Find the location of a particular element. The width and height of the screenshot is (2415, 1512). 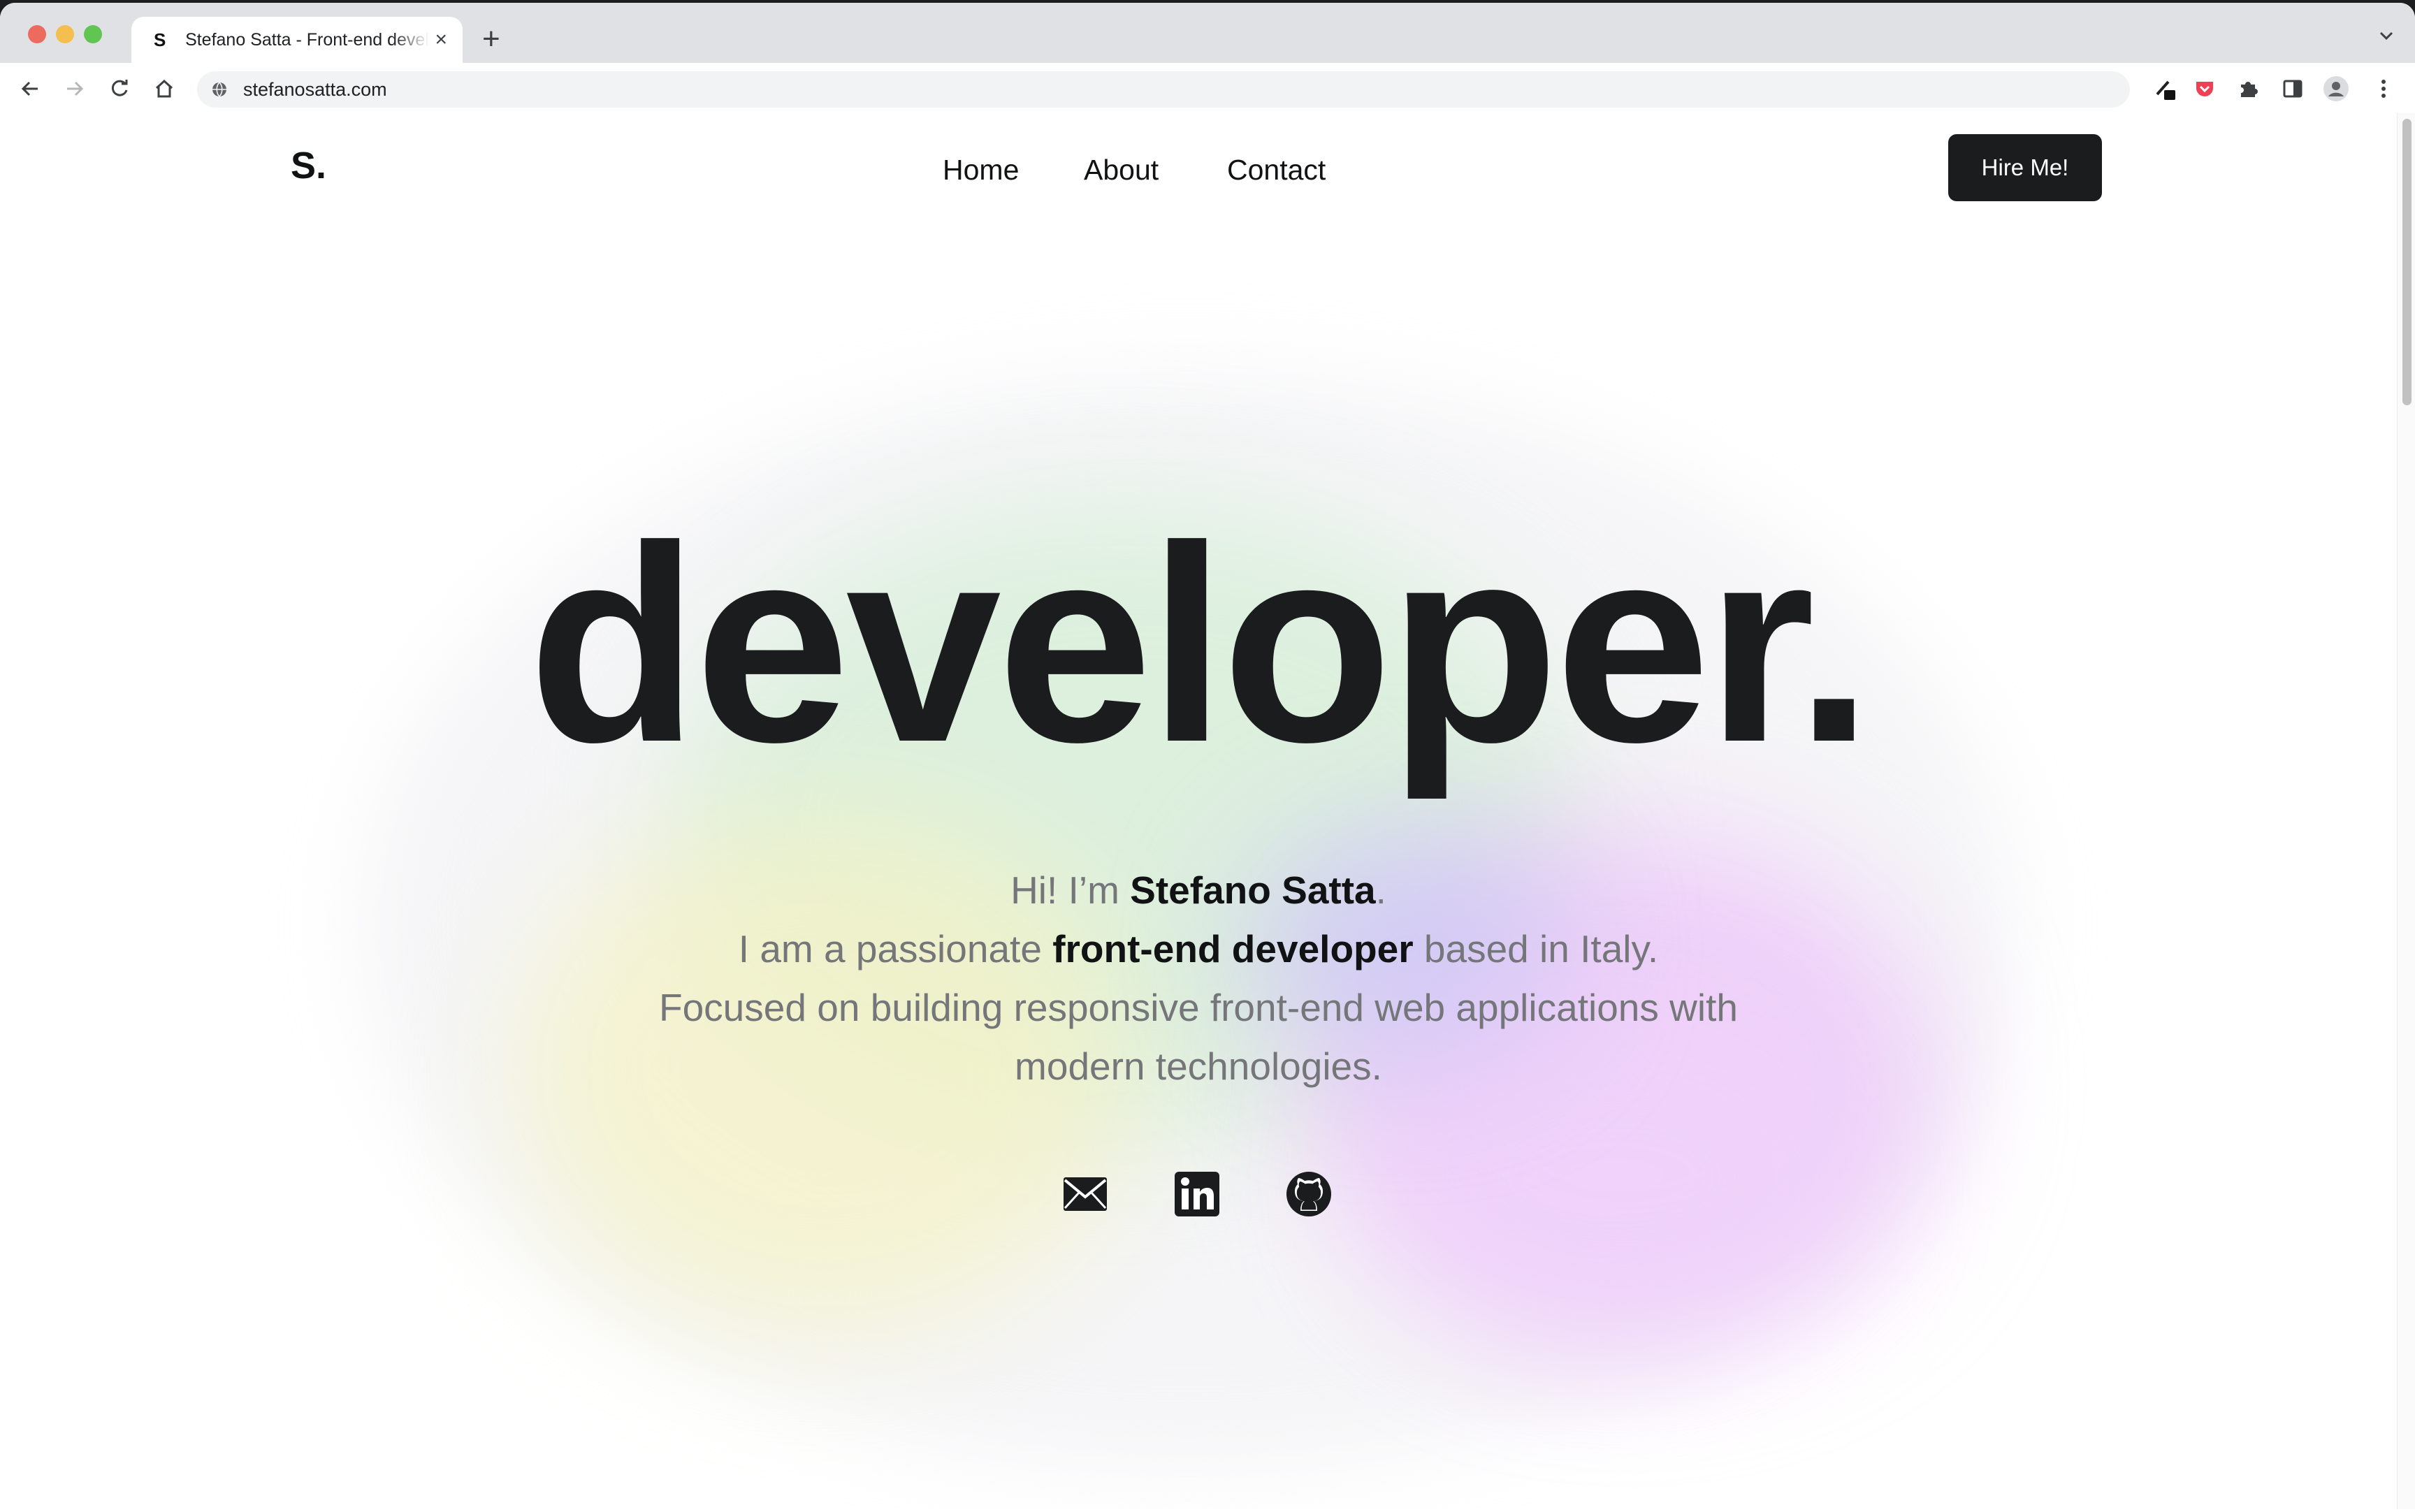

new-tab-button: + is located at coordinates (491, 39).